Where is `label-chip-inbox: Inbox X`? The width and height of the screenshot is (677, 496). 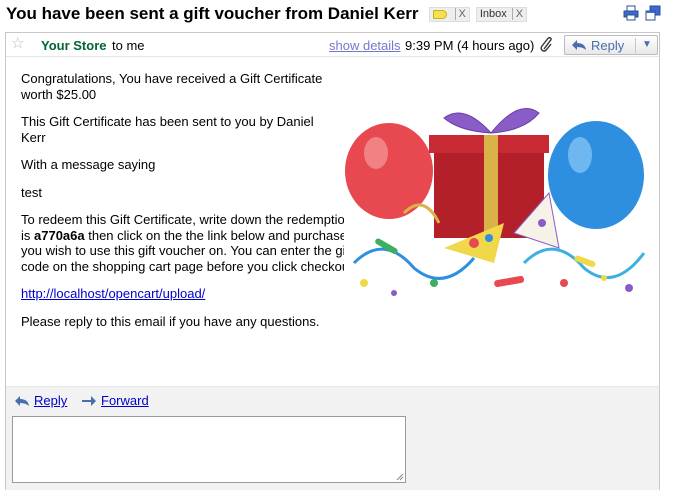 label-chip-inbox: Inbox X is located at coordinates (501, 14).